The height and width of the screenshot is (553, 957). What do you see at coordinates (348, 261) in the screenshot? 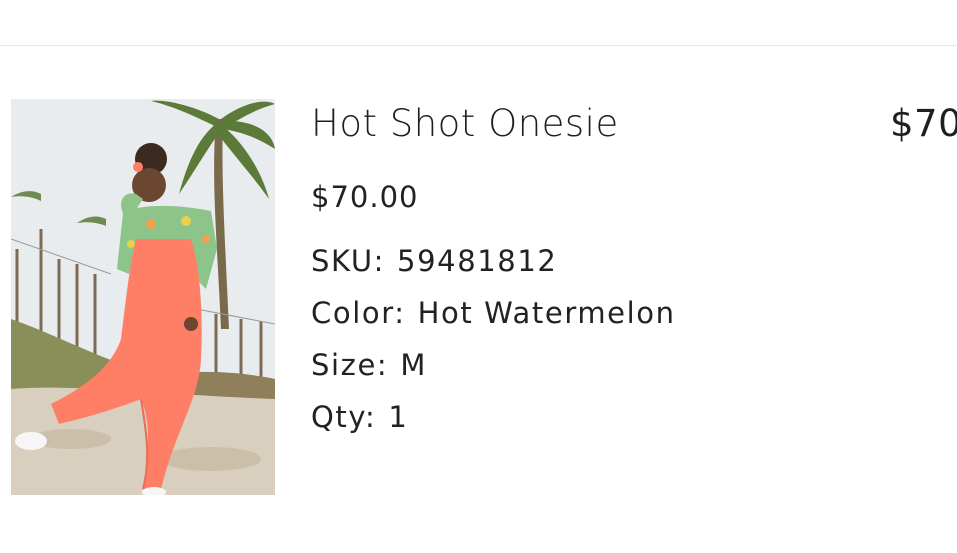
I see `sku-label: SKU:` at bounding box center [348, 261].